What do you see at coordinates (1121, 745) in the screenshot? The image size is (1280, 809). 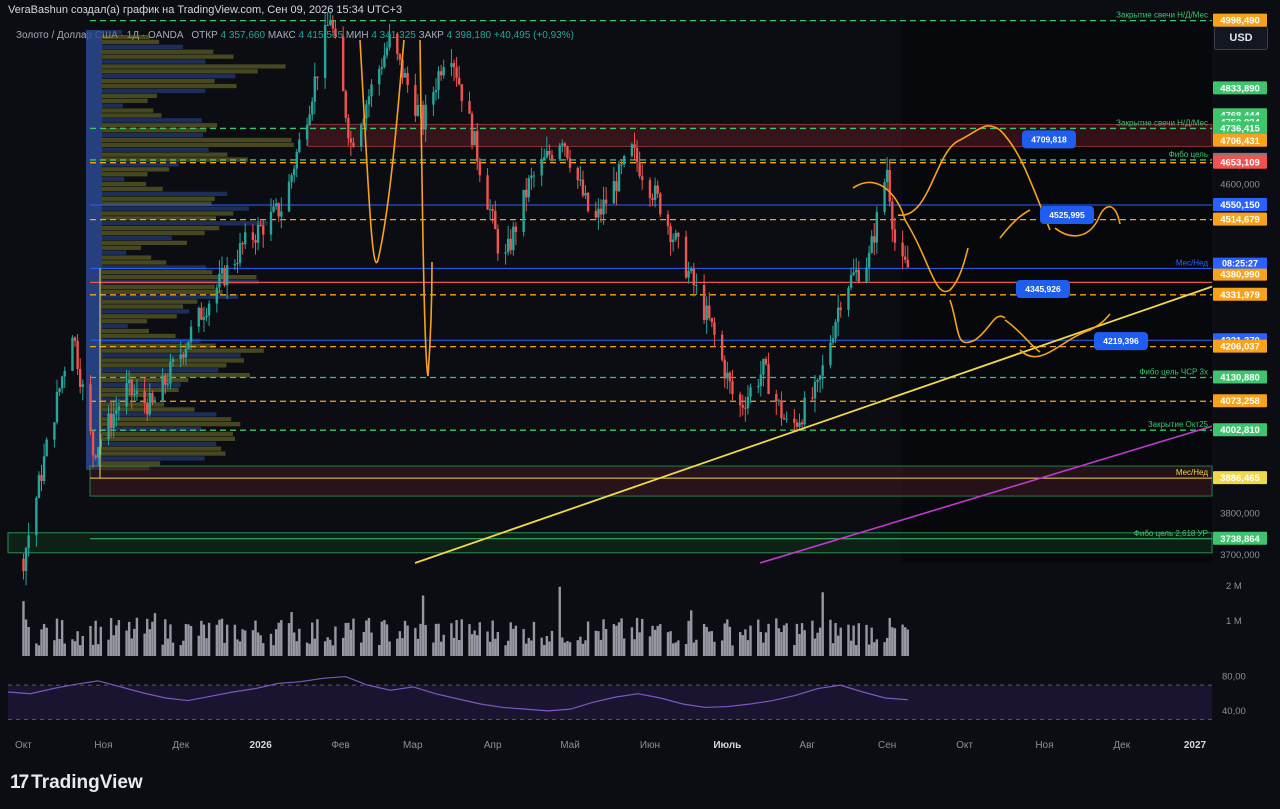 I see `time-axis-tick: Дек` at bounding box center [1121, 745].